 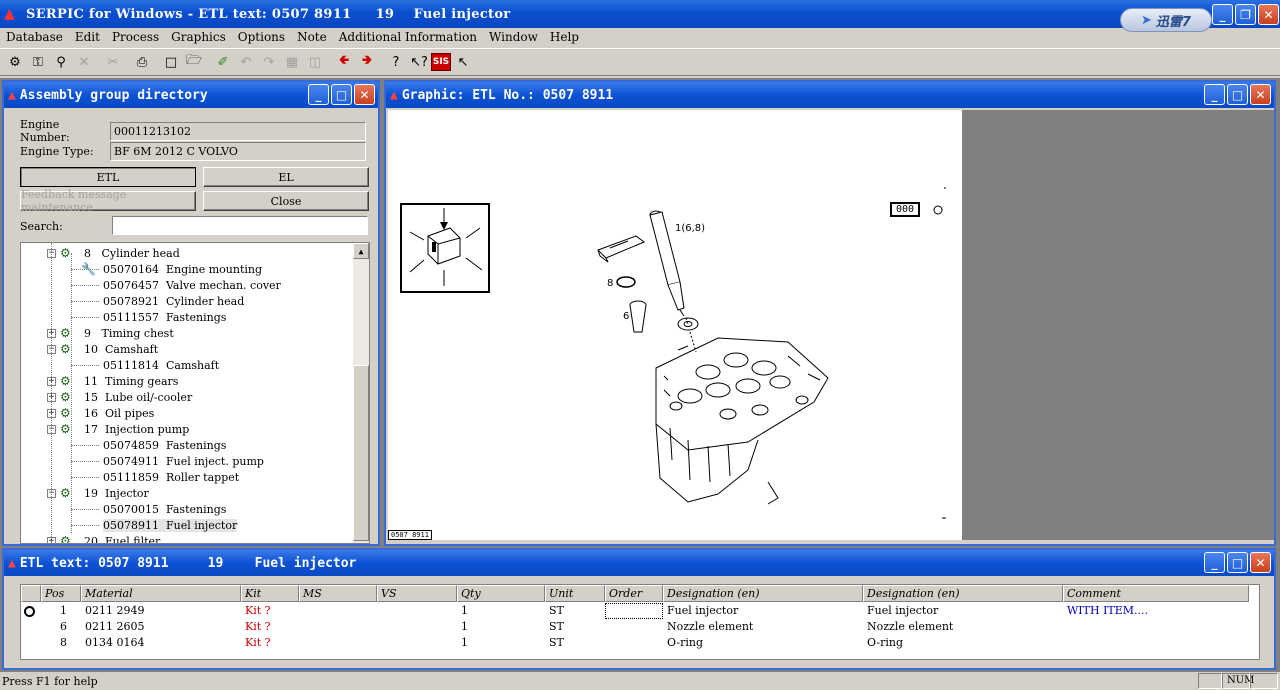 I want to click on xunlei-floating-widget: ➤ 迅雷7, so click(x=1166, y=20).